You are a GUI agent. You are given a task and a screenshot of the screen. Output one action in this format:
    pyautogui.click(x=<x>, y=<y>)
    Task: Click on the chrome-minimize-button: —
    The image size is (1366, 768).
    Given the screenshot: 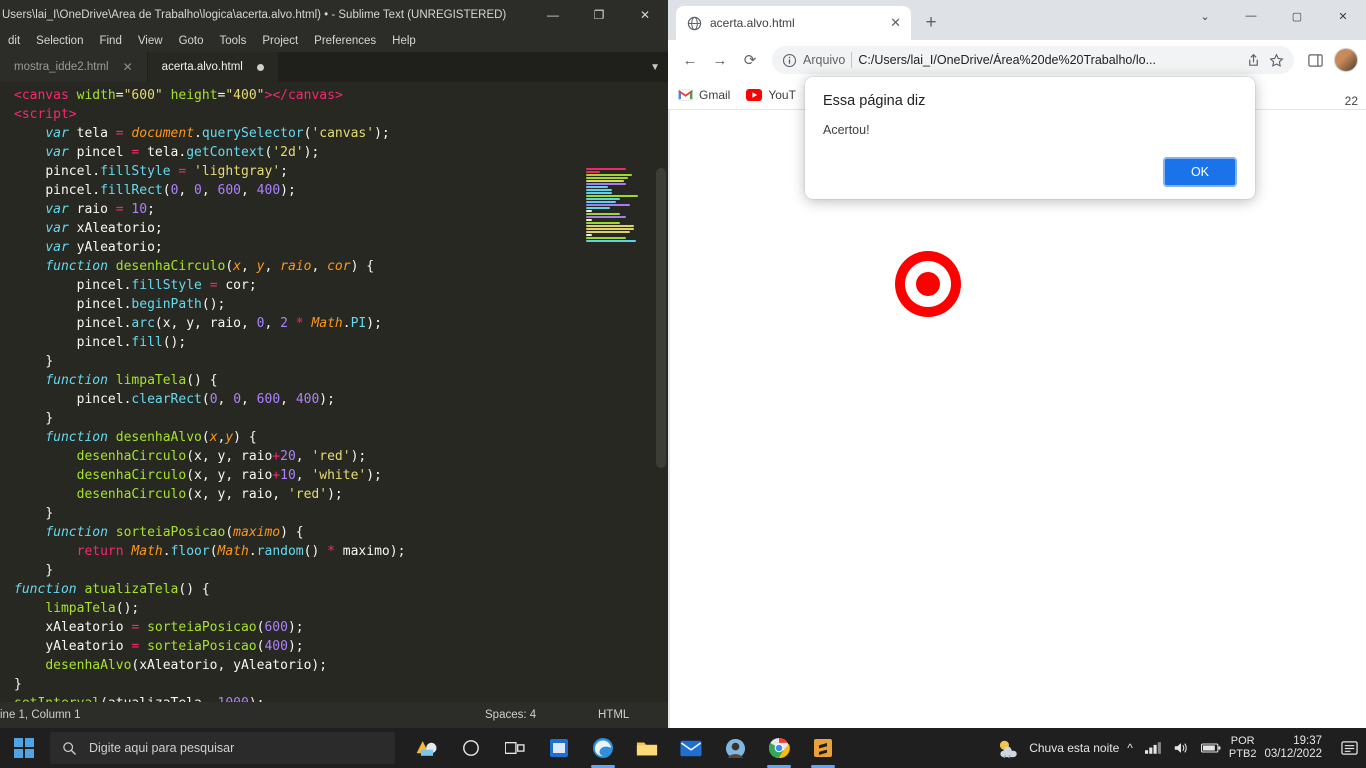 What is the action you would take?
    pyautogui.click(x=1251, y=16)
    